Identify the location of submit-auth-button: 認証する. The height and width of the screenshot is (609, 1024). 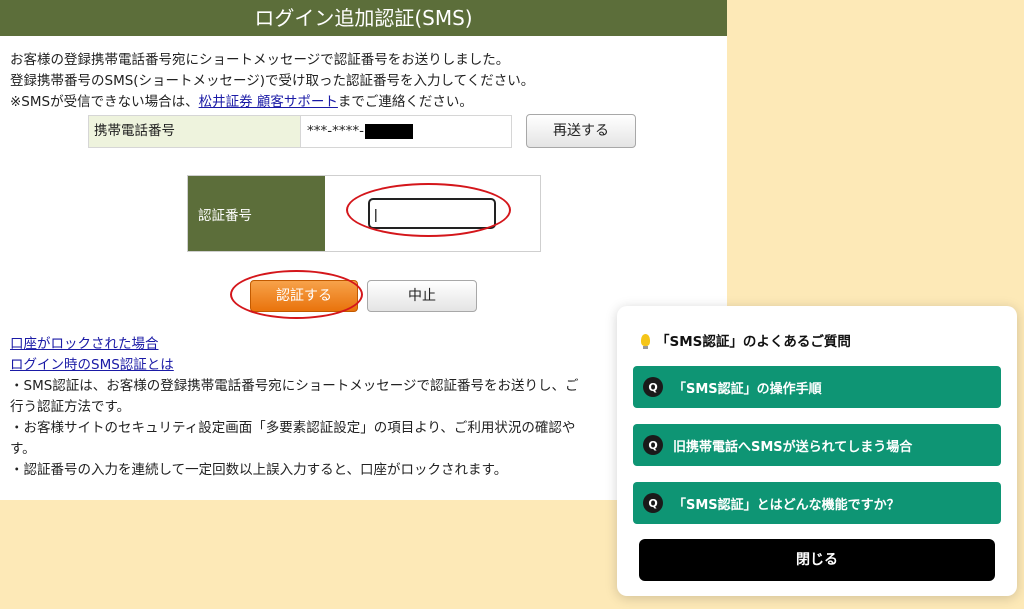
(304, 296).